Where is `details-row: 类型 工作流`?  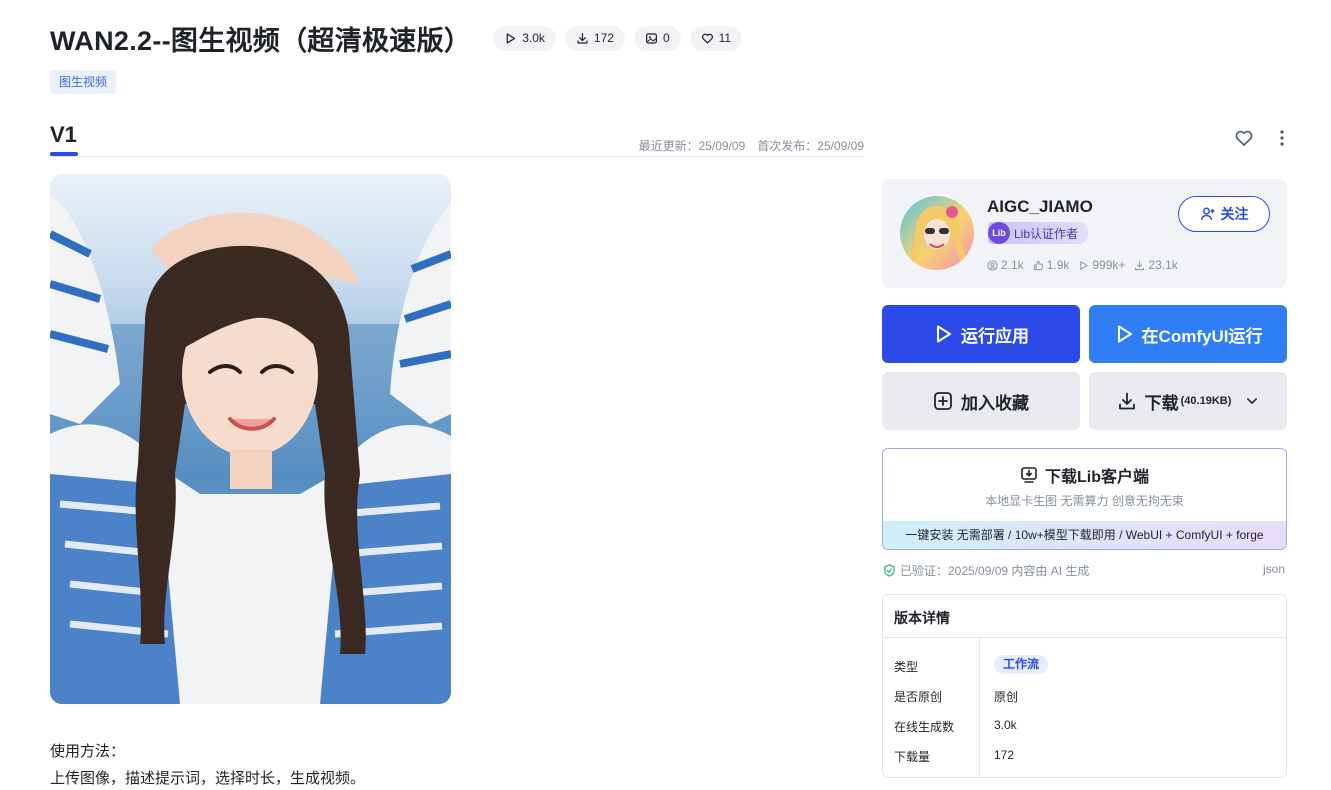 details-row: 类型 工作流 is located at coordinates (1084, 665).